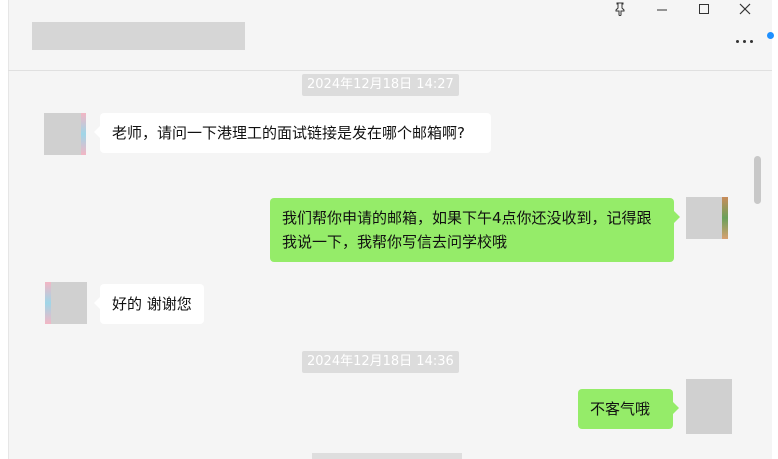 Image resolution: width=778 pixels, height=459 pixels. Describe the element at coordinates (775, 229) in the screenshot. I see `right-panel-edge` at that location.